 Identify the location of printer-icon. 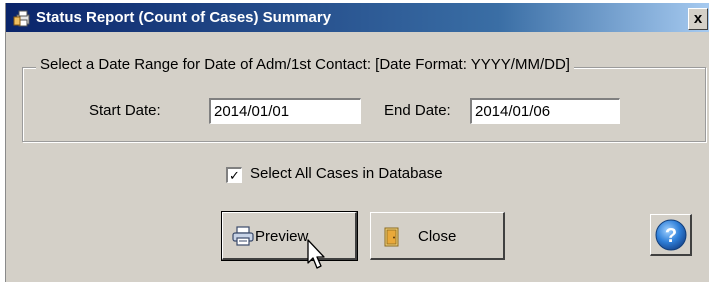
(243, 236).